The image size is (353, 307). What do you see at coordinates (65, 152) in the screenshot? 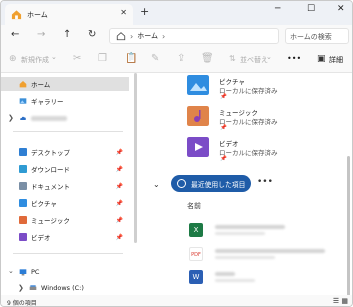
I see `sidebar-item-desktop: デスクトップ 📌` at bounding box center [65, 152].